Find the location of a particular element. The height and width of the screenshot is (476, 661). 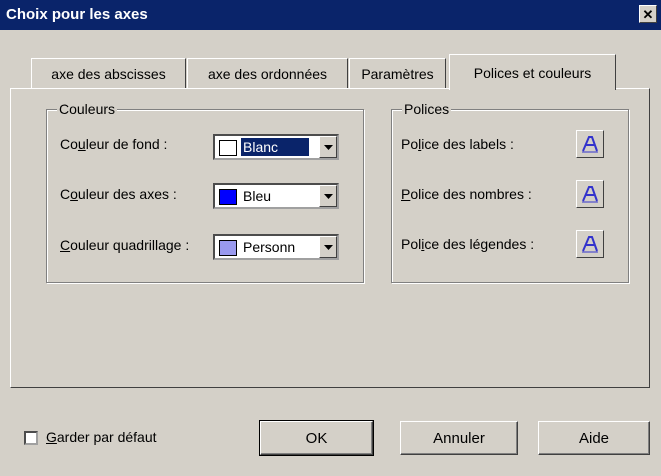

polices-legend: Polices is located at coordinates (427, 109).